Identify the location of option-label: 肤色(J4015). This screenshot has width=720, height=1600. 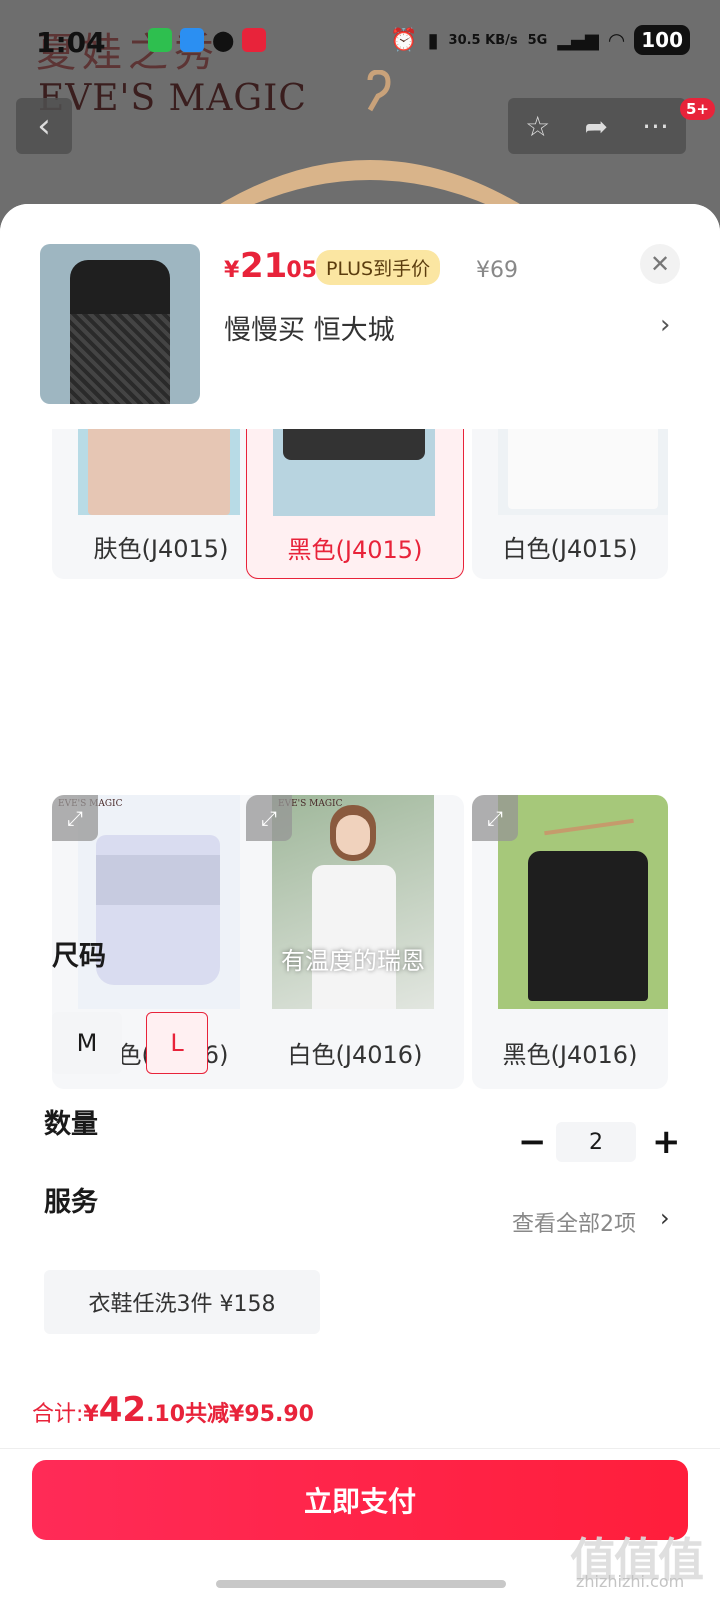
(161, 549).